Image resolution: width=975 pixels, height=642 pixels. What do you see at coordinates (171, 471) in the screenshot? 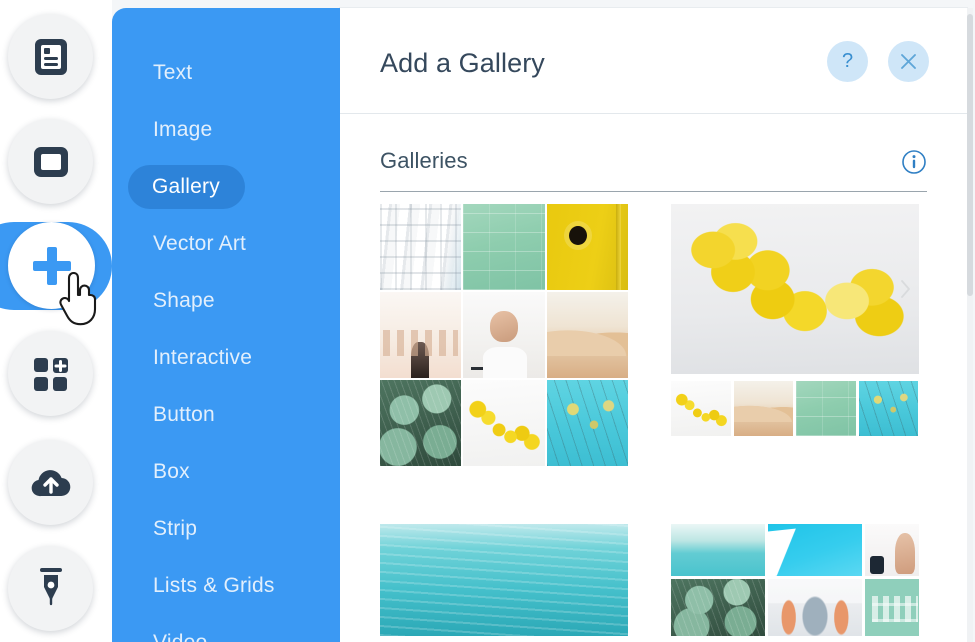
I see `category-label: Box` at bounding box center [171, 471].